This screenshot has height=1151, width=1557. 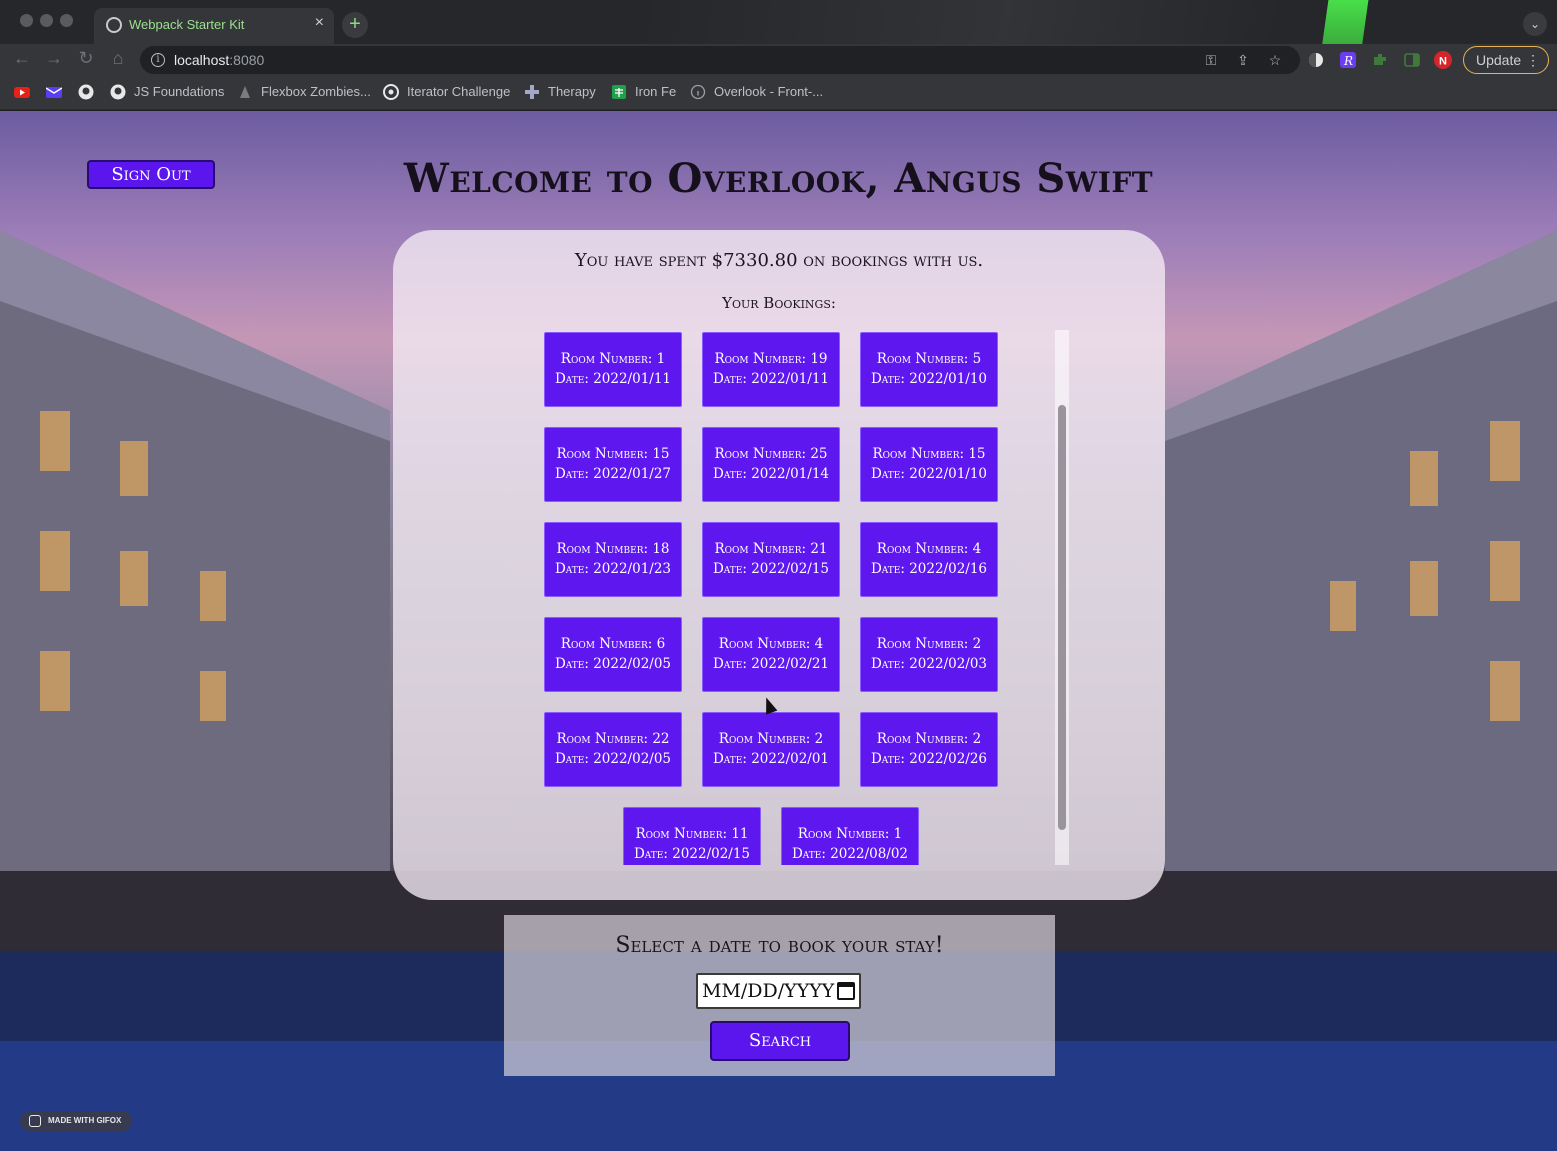 What do you see at coordinates (613, 549) in the screenshot?
I see `booking-room-number: Room Number: 18` at bounding box center [613, 549].